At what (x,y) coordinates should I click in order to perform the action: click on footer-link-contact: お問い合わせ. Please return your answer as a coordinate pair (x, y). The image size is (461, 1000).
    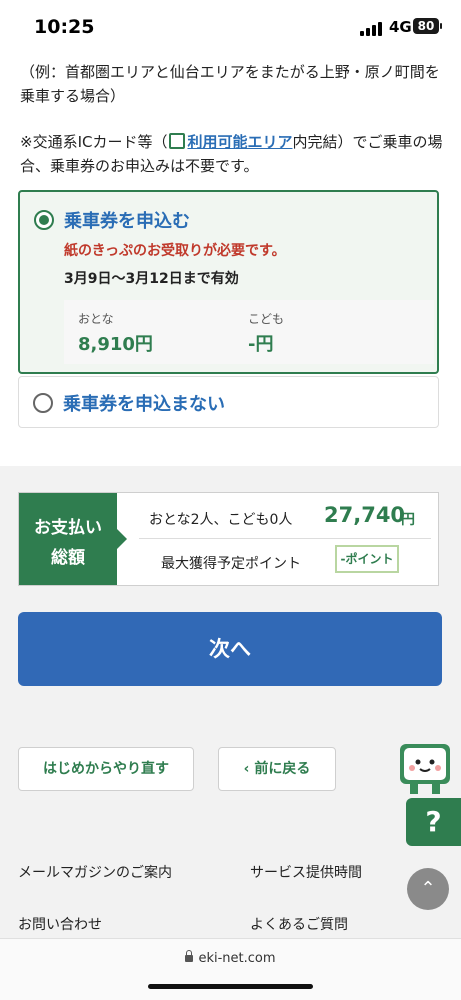
    Looking at the image, I should click on (60, 924).